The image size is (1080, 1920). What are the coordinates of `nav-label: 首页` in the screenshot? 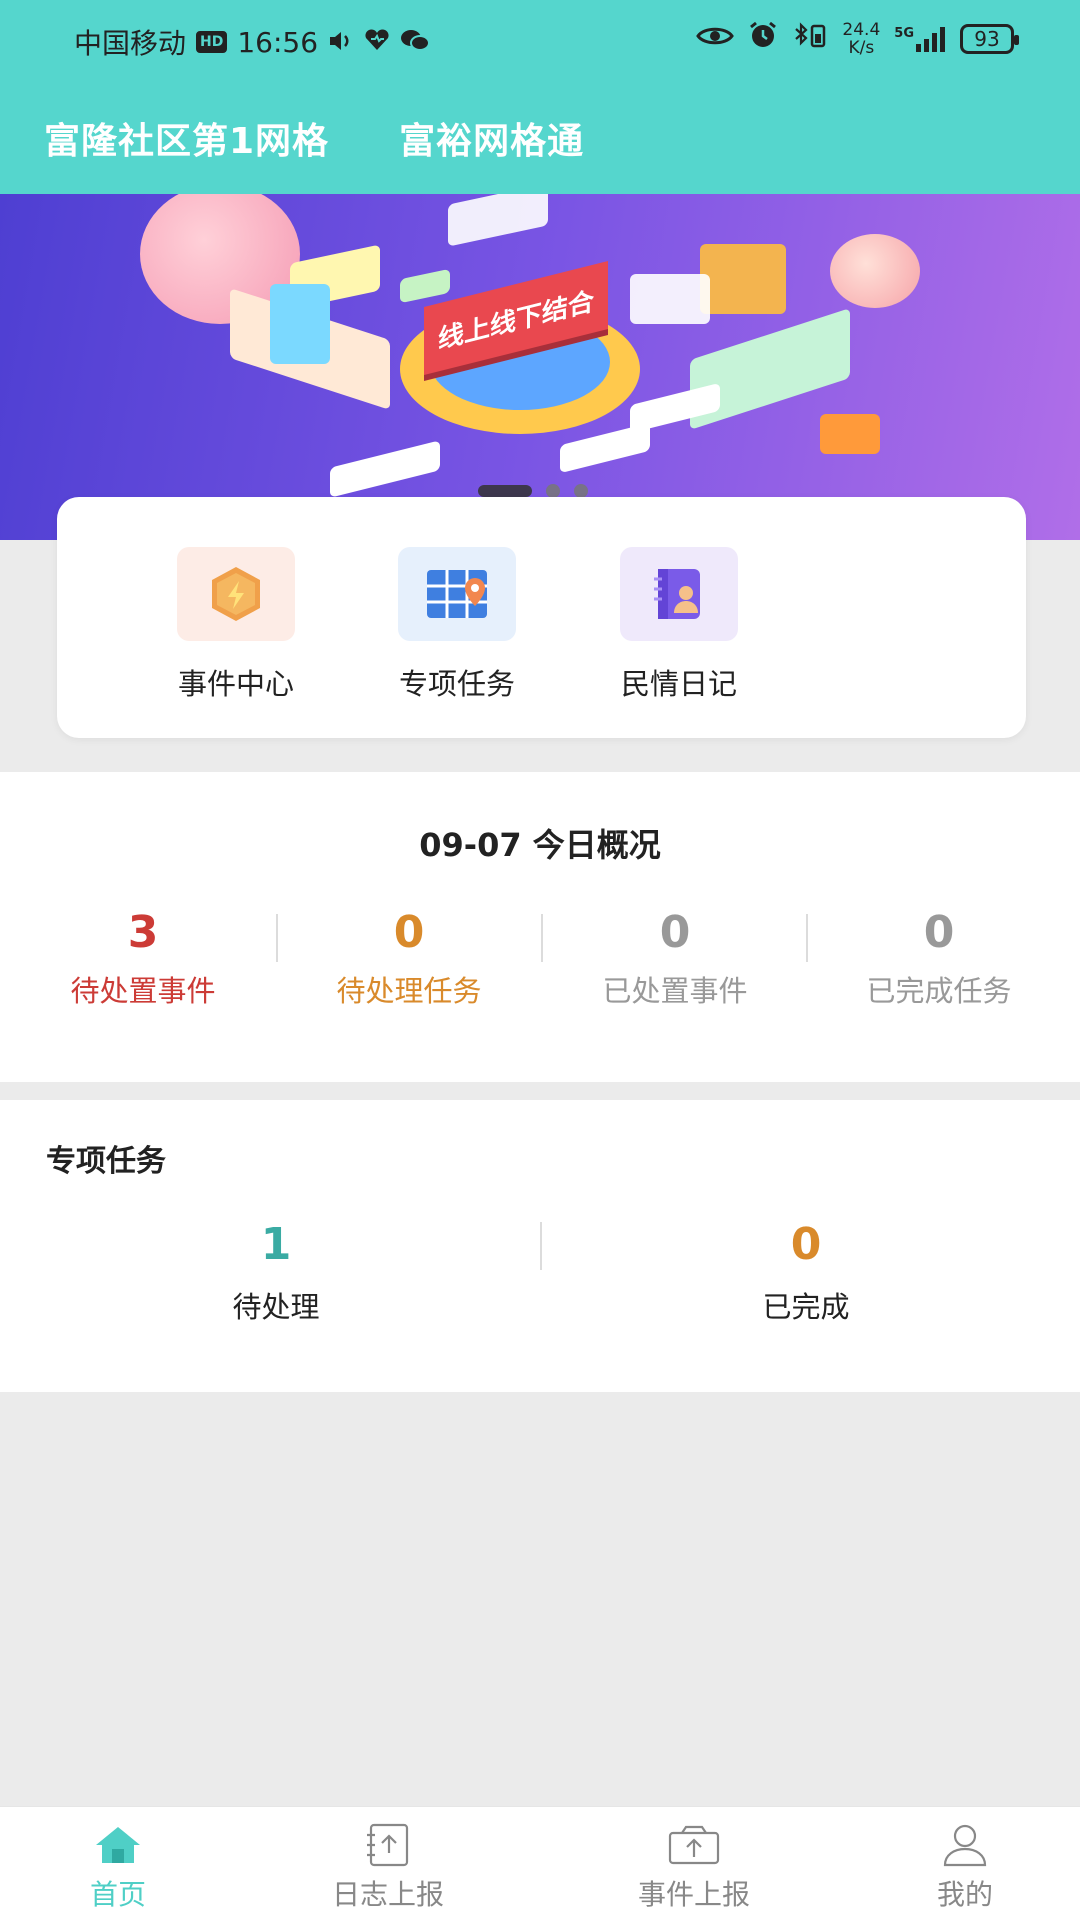 It's located at (117, 1894).